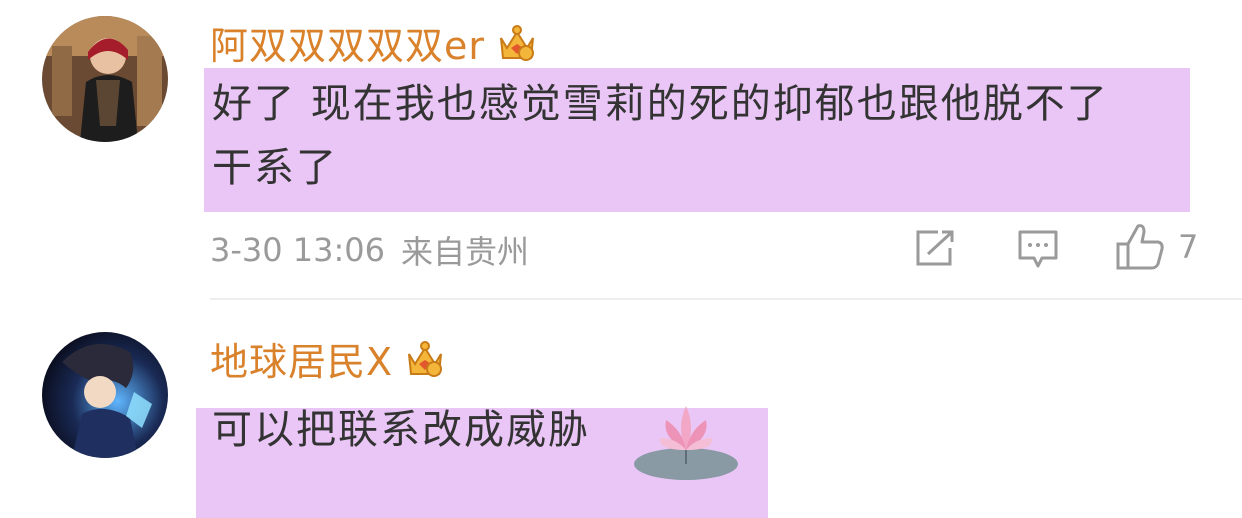 Image resolution: width=1242 pixels, height=518 pixels. I want to click on username-row: 阿双双双双双er, so click(374, 42).